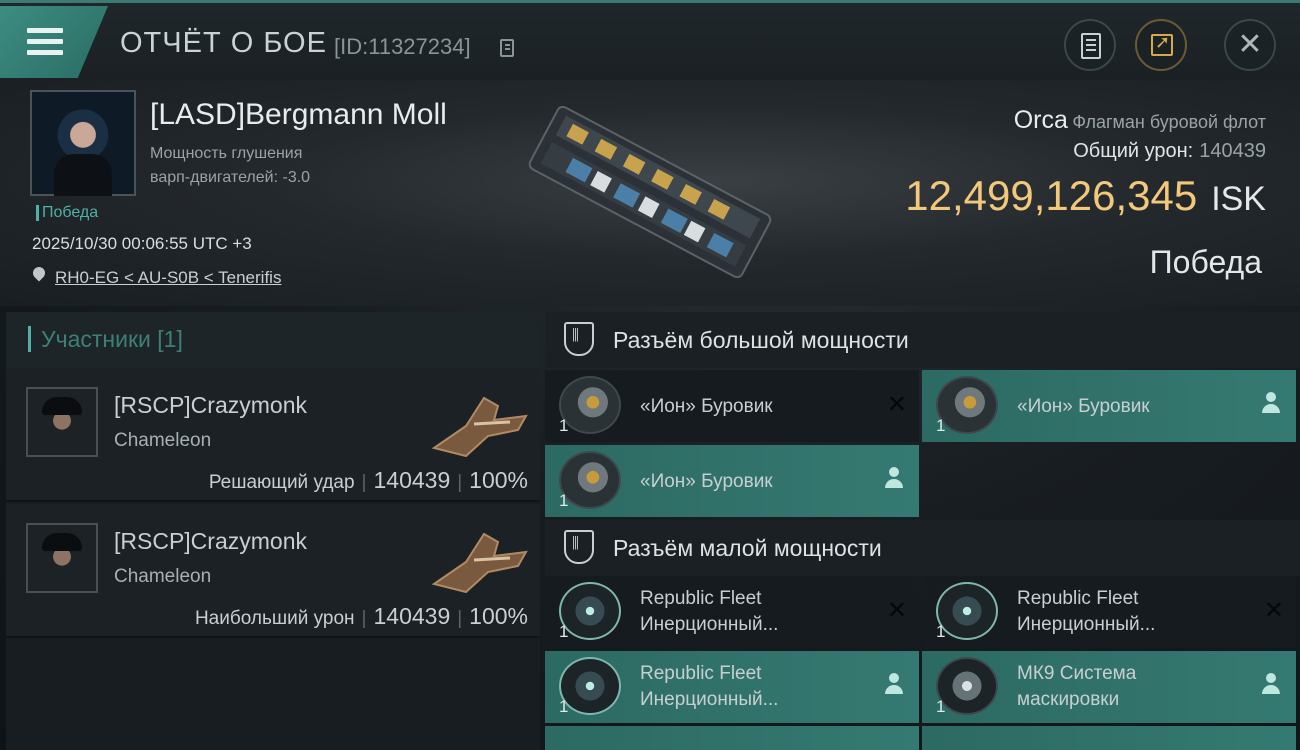 The height and width of the screenshot is (750, 1300). What do you see at coordinates (650, 40) in the screenshot?
I see `title-bar: ОТЧЁТ О БОЕ [ID:11327234] ✕` at bounding box center [650, 40].